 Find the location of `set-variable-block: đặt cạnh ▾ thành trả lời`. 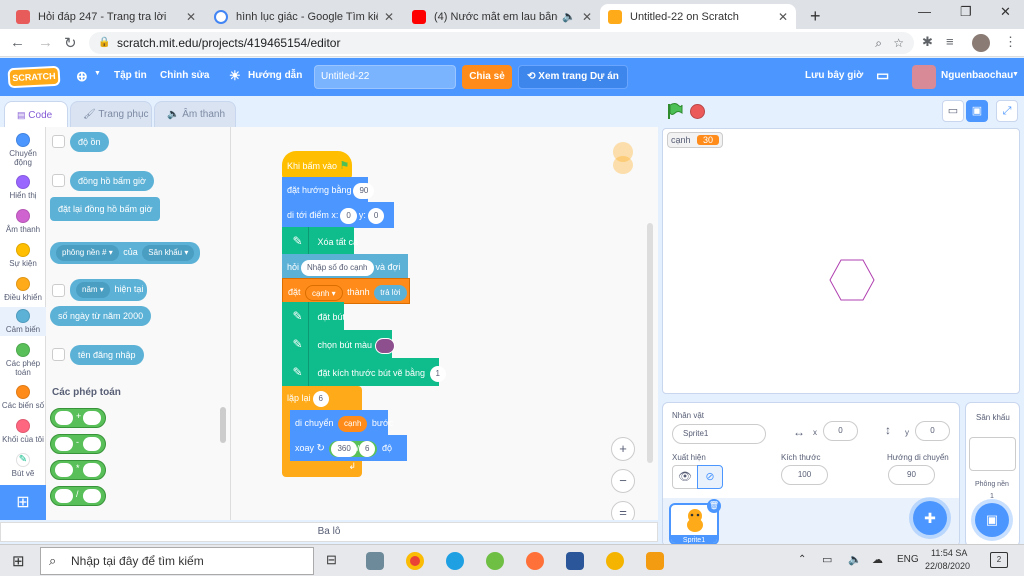

set-variable-block: đặt cạnh ▾ thành trả lời is located at coordinates (346, 291).